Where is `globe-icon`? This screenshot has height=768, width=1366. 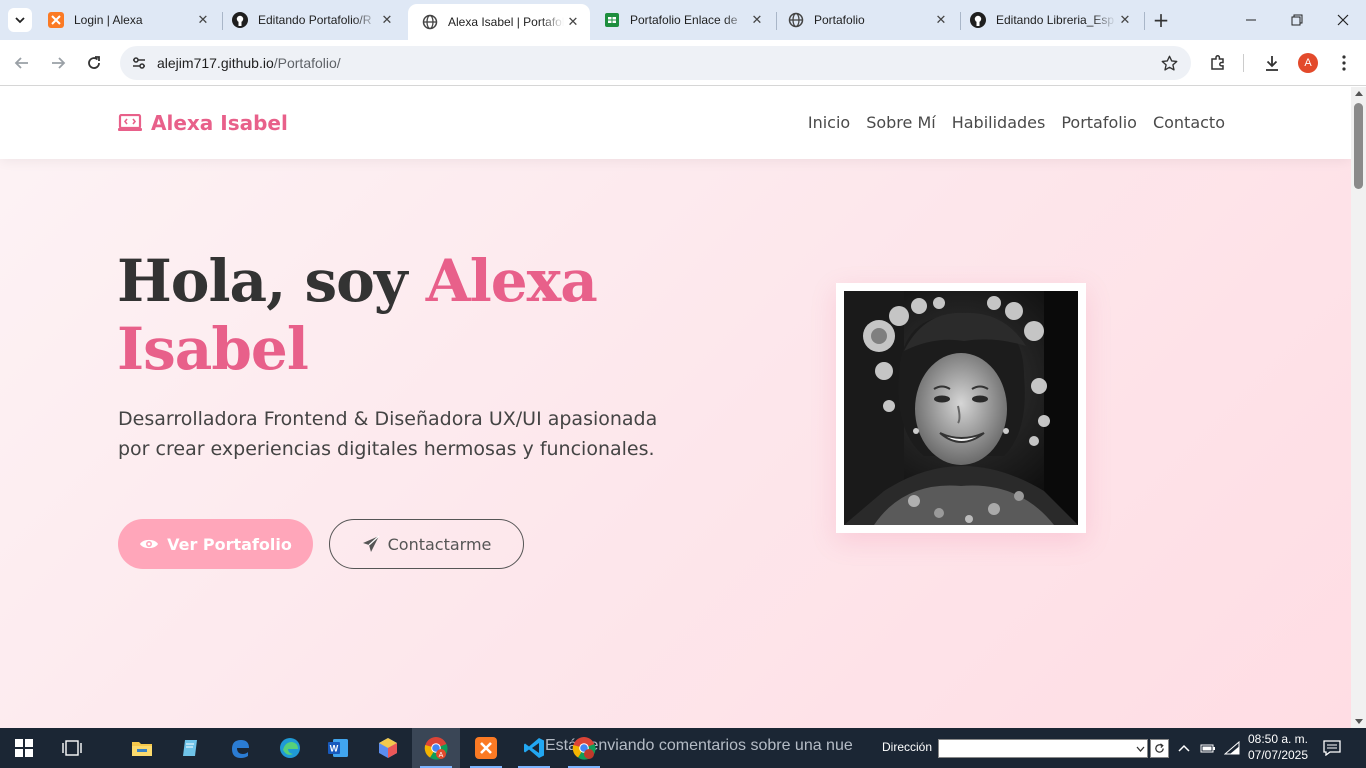 globe-icon is located at coordinates (796, 20).